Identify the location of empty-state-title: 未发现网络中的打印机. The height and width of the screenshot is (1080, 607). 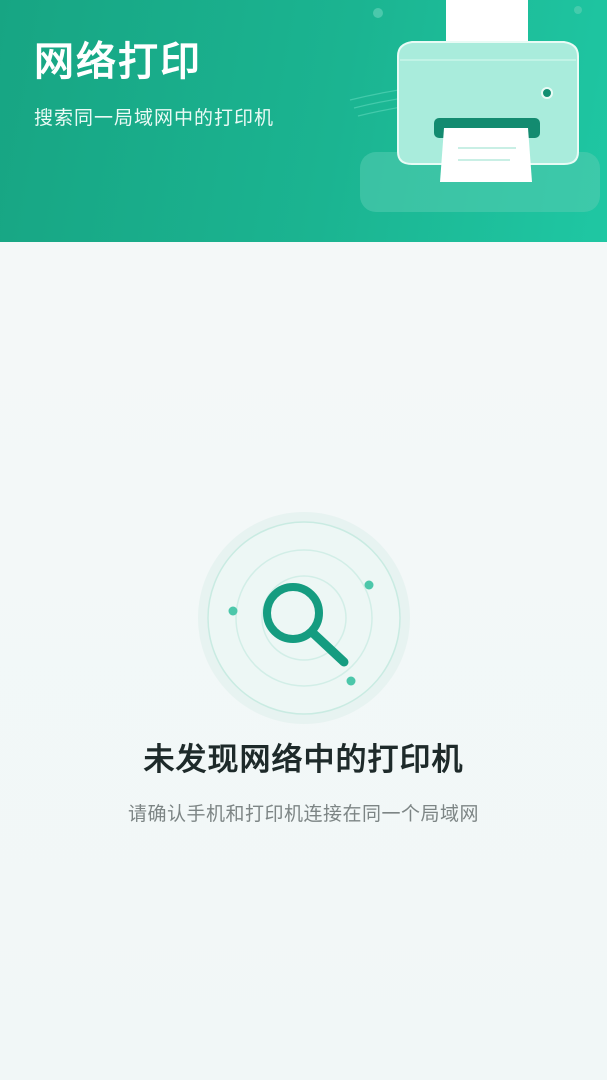
(303, 760).